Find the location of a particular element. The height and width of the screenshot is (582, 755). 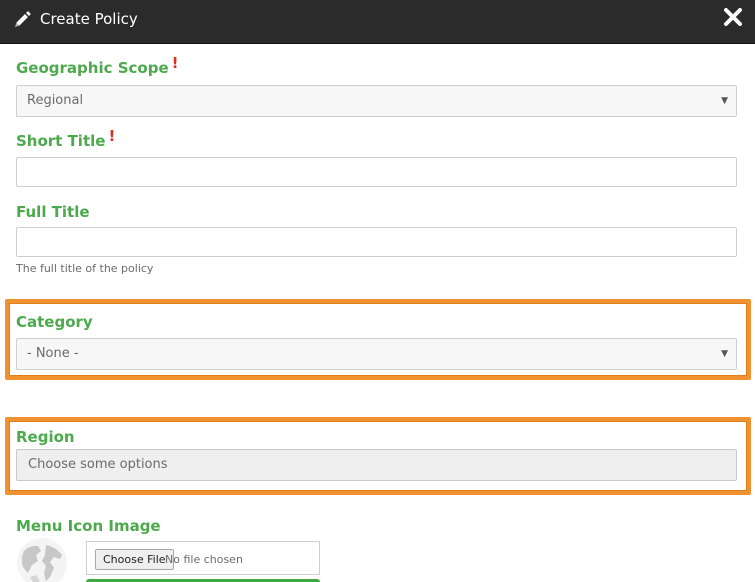

pencil-icon is located at coordinates (23, 19).